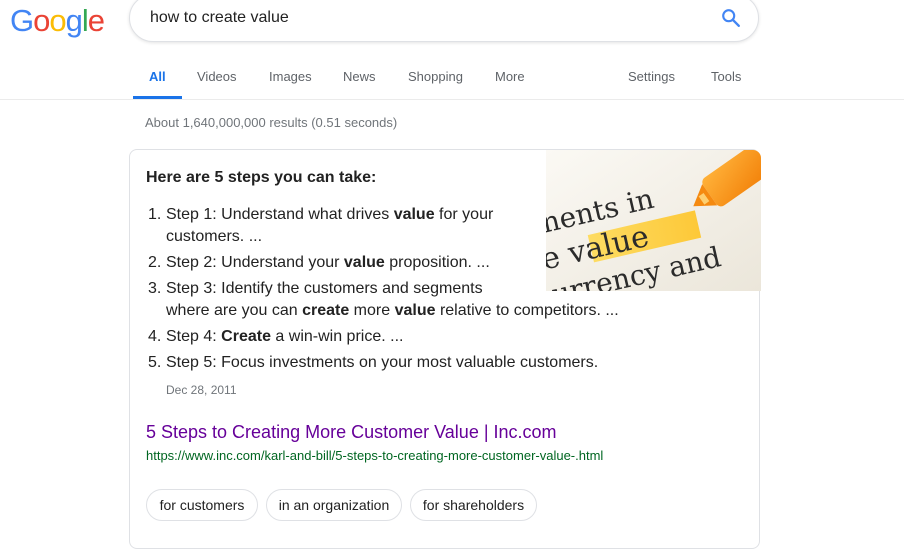  What do you see at coordinates (435, 76) in the screenshot?
I see `tab-shopping: Shopping` at bounding box center [435, 76].